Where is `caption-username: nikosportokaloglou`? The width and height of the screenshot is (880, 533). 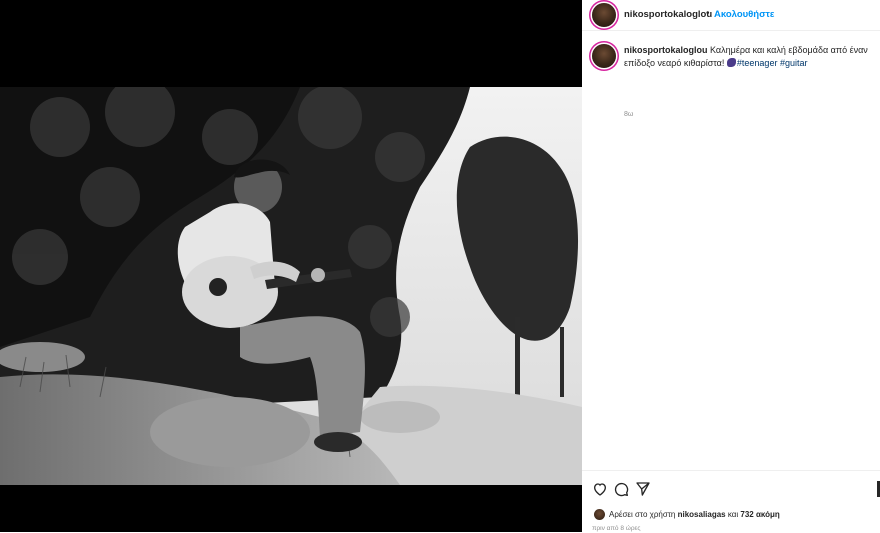
caption-username: nikosportokaloglou is located at coordinates (666, 50).